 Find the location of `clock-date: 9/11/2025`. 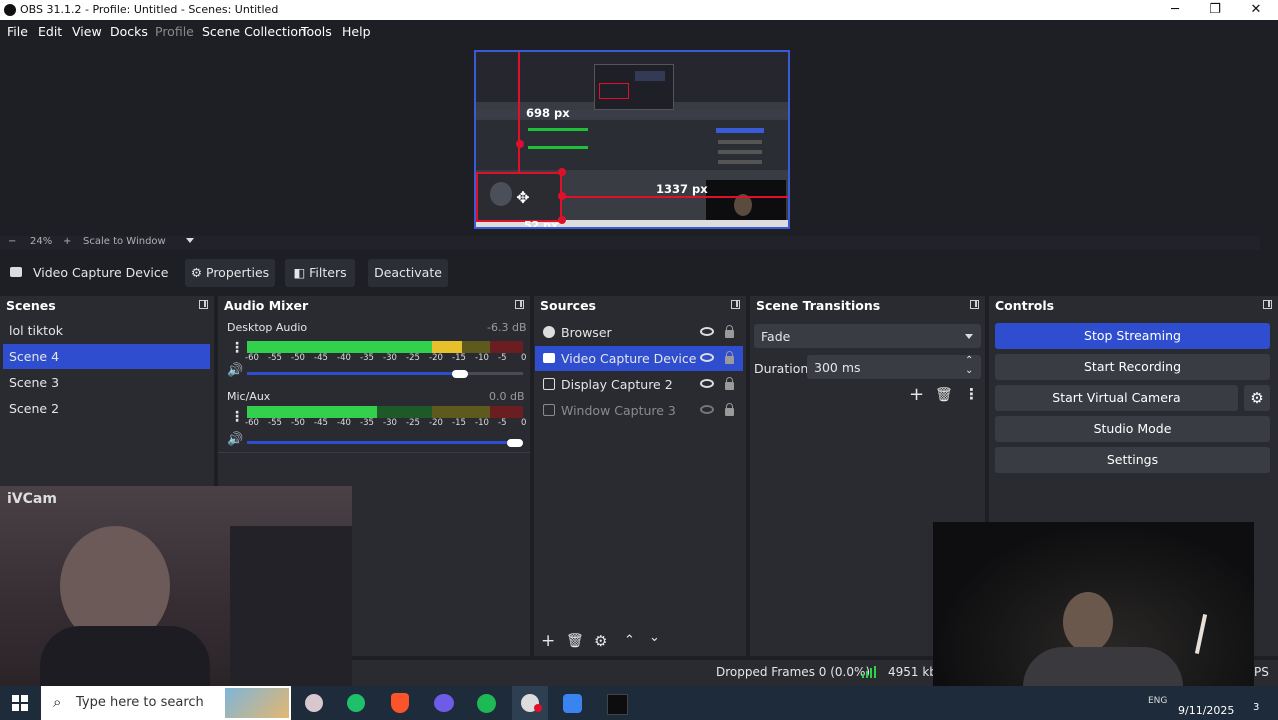

clock-date: 9/11/2025 is located at coordinates (1206, 710).